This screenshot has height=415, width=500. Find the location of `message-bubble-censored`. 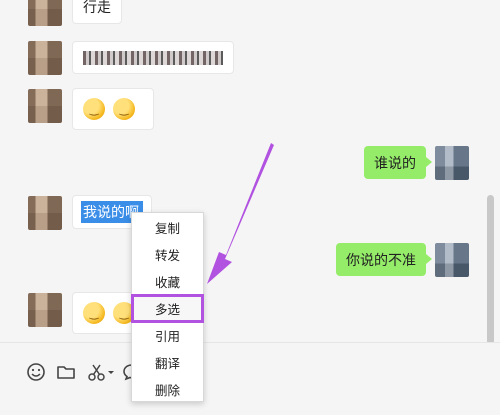

message-bubble-censored is located at coordinates (153, 57).